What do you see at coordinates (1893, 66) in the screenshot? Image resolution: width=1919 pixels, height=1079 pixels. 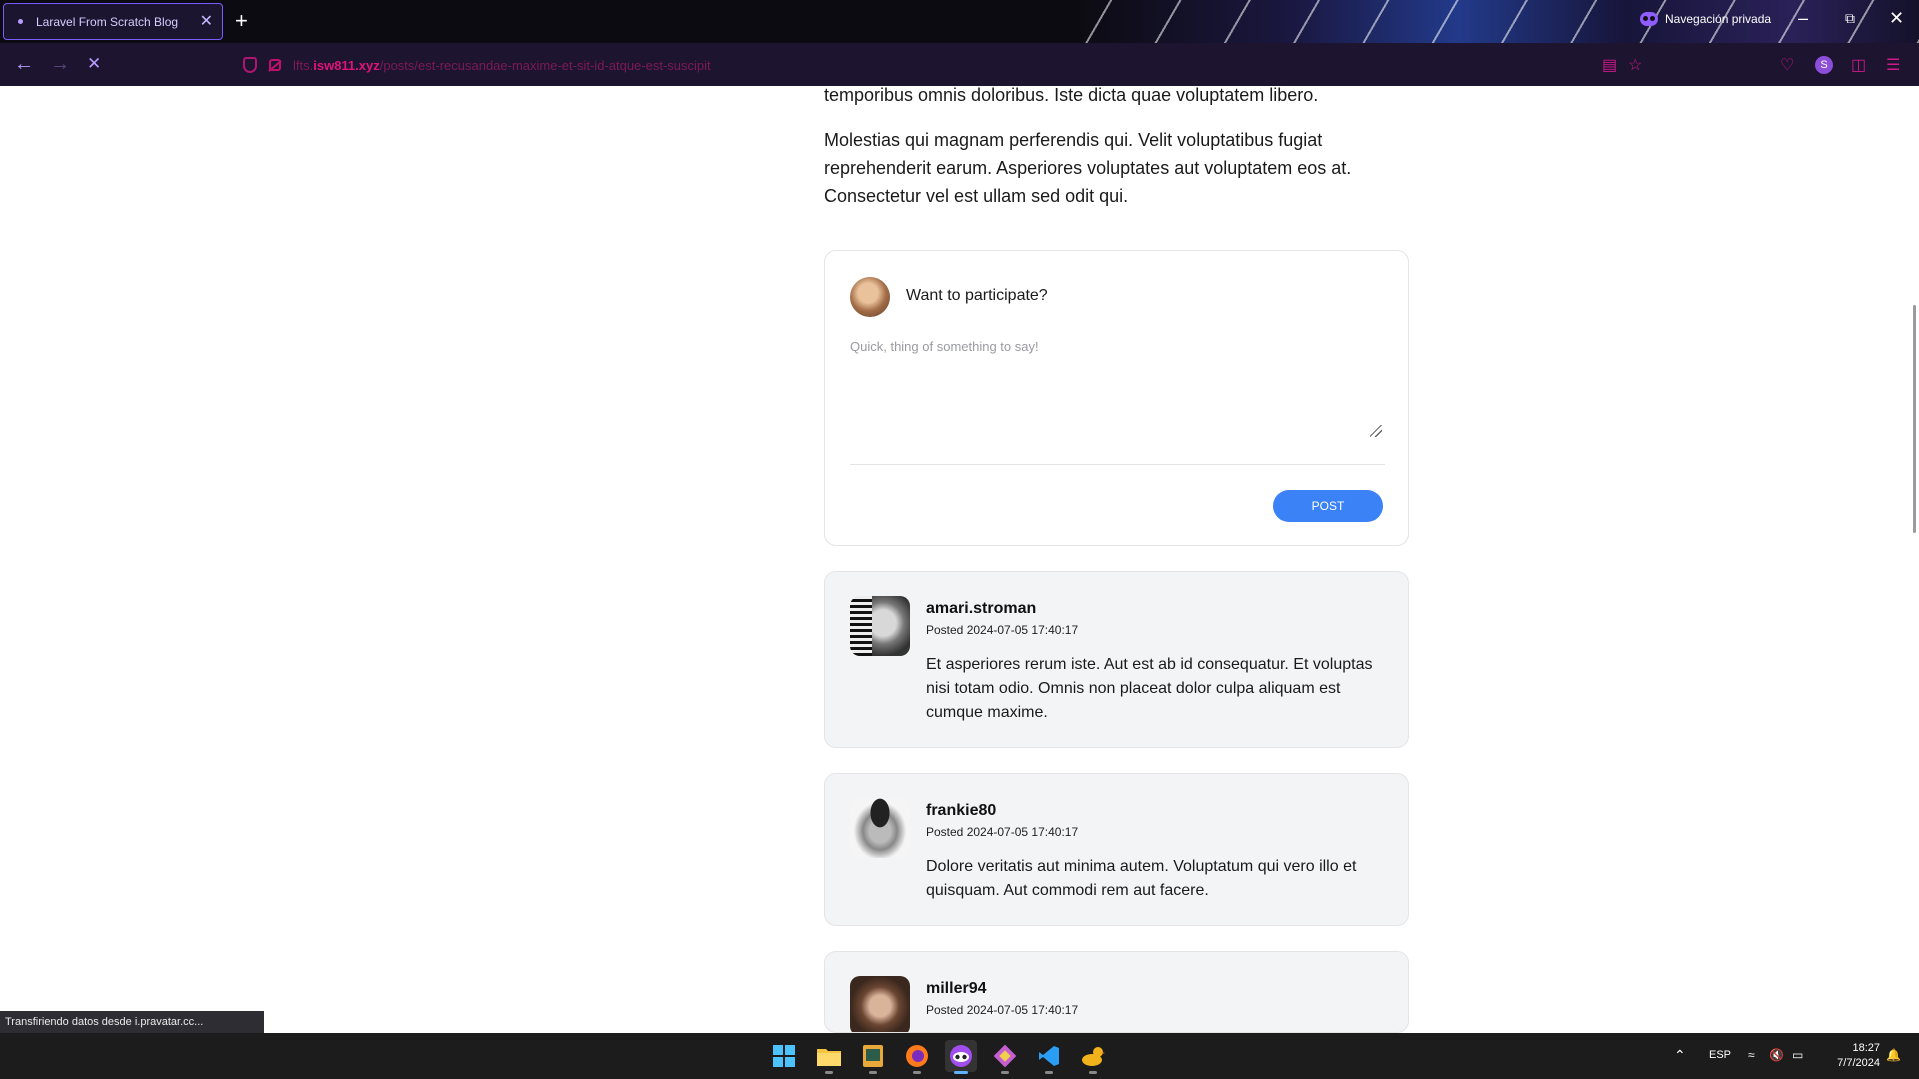 I see `menu-hamburger-icon: ☰` at bounding box center [1893, 66].